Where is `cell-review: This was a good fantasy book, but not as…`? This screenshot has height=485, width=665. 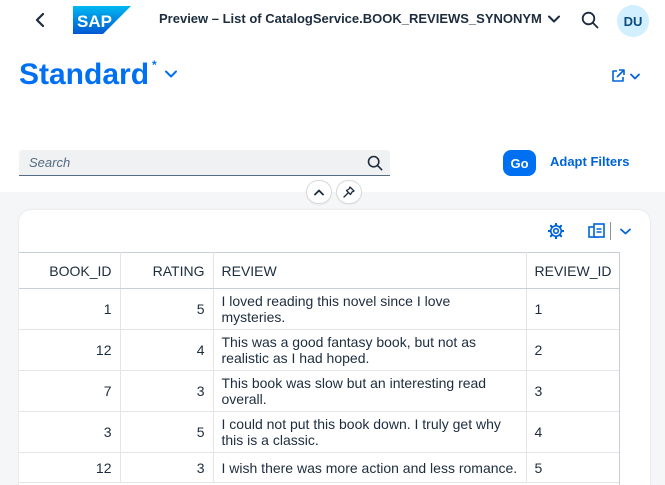
cell-review: This was a good fantasy book, but not as… is located at coordinates (369, 350).